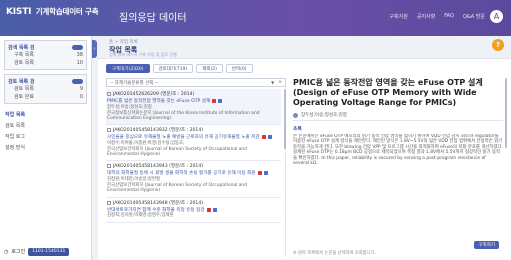 This screenshot has height=260, width=511. Describe the element at coordinates (24, 97) in the screenshot. I see `panel-row-label: 검토 완료` at that location.